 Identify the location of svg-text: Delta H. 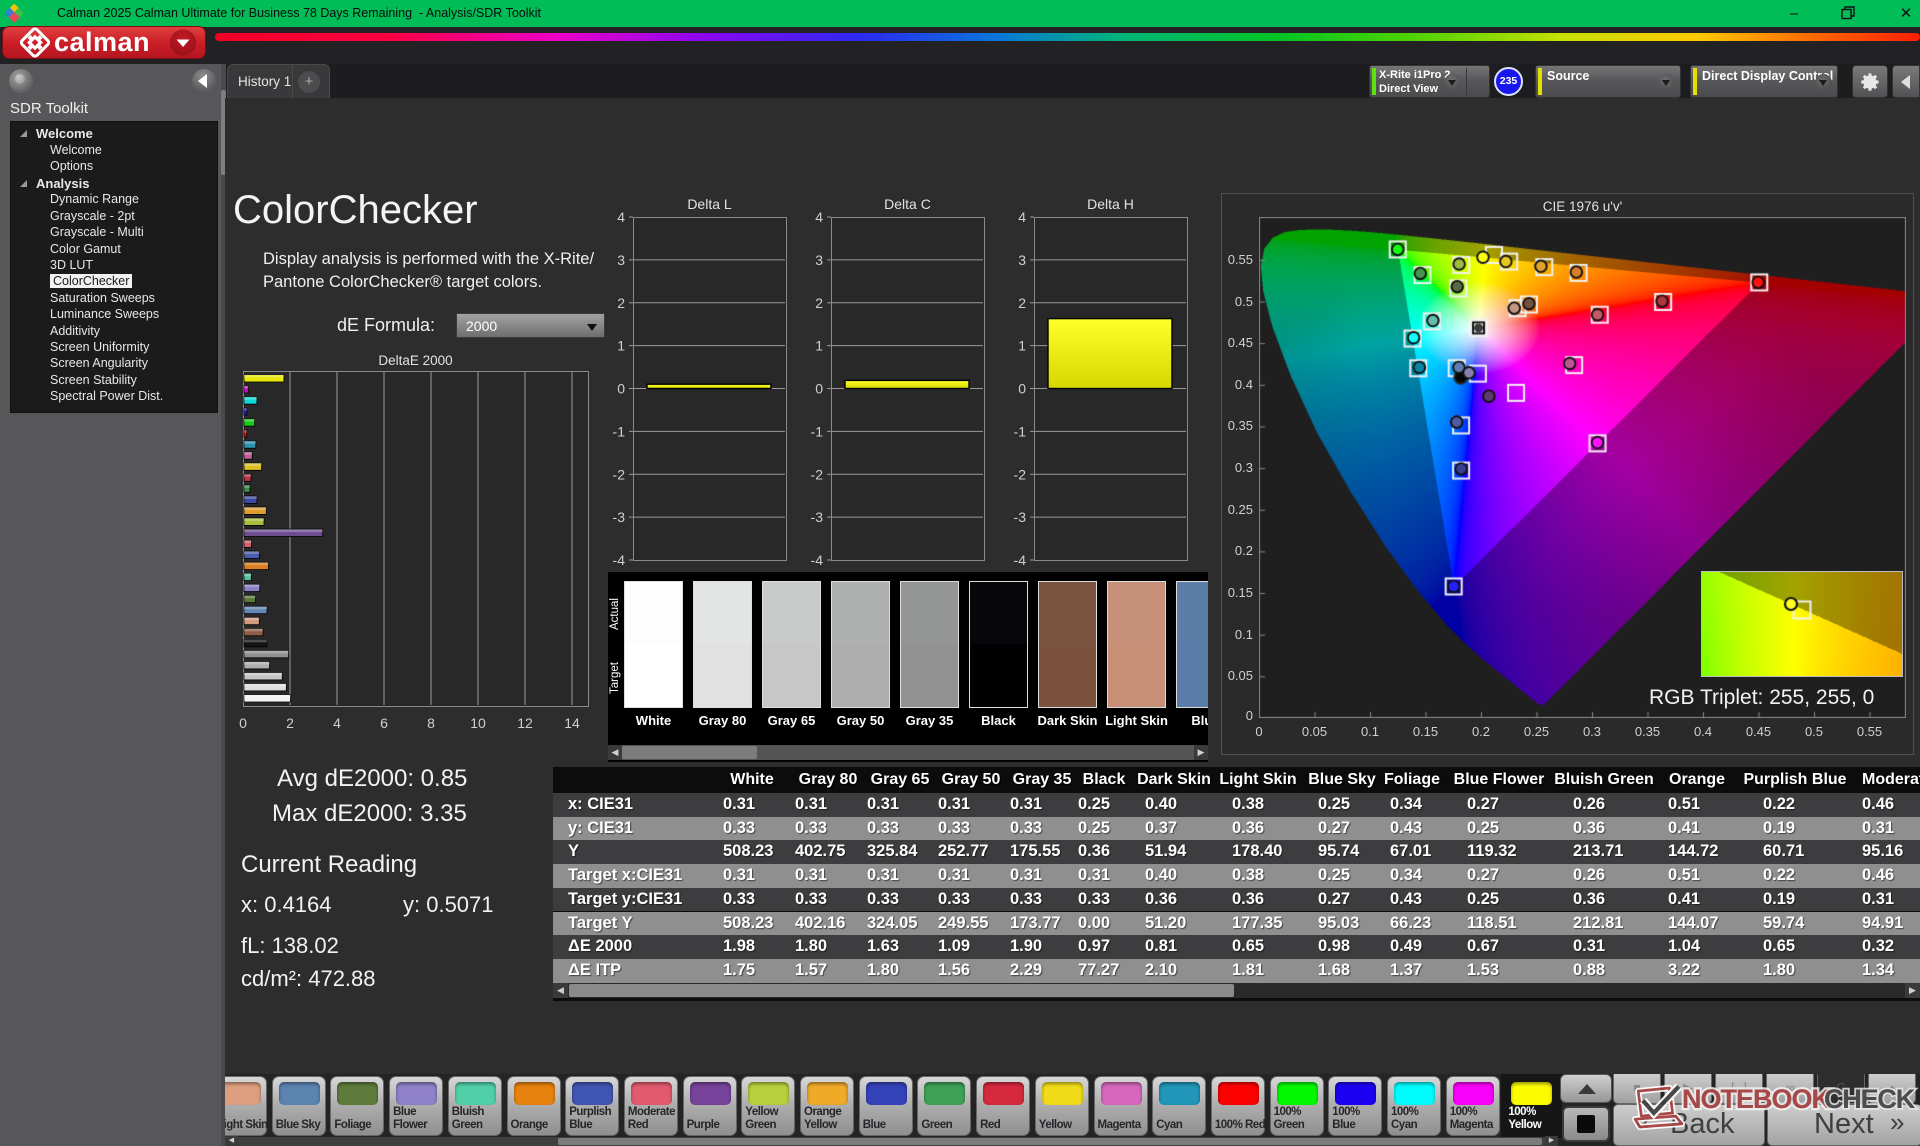
(1110, 204).